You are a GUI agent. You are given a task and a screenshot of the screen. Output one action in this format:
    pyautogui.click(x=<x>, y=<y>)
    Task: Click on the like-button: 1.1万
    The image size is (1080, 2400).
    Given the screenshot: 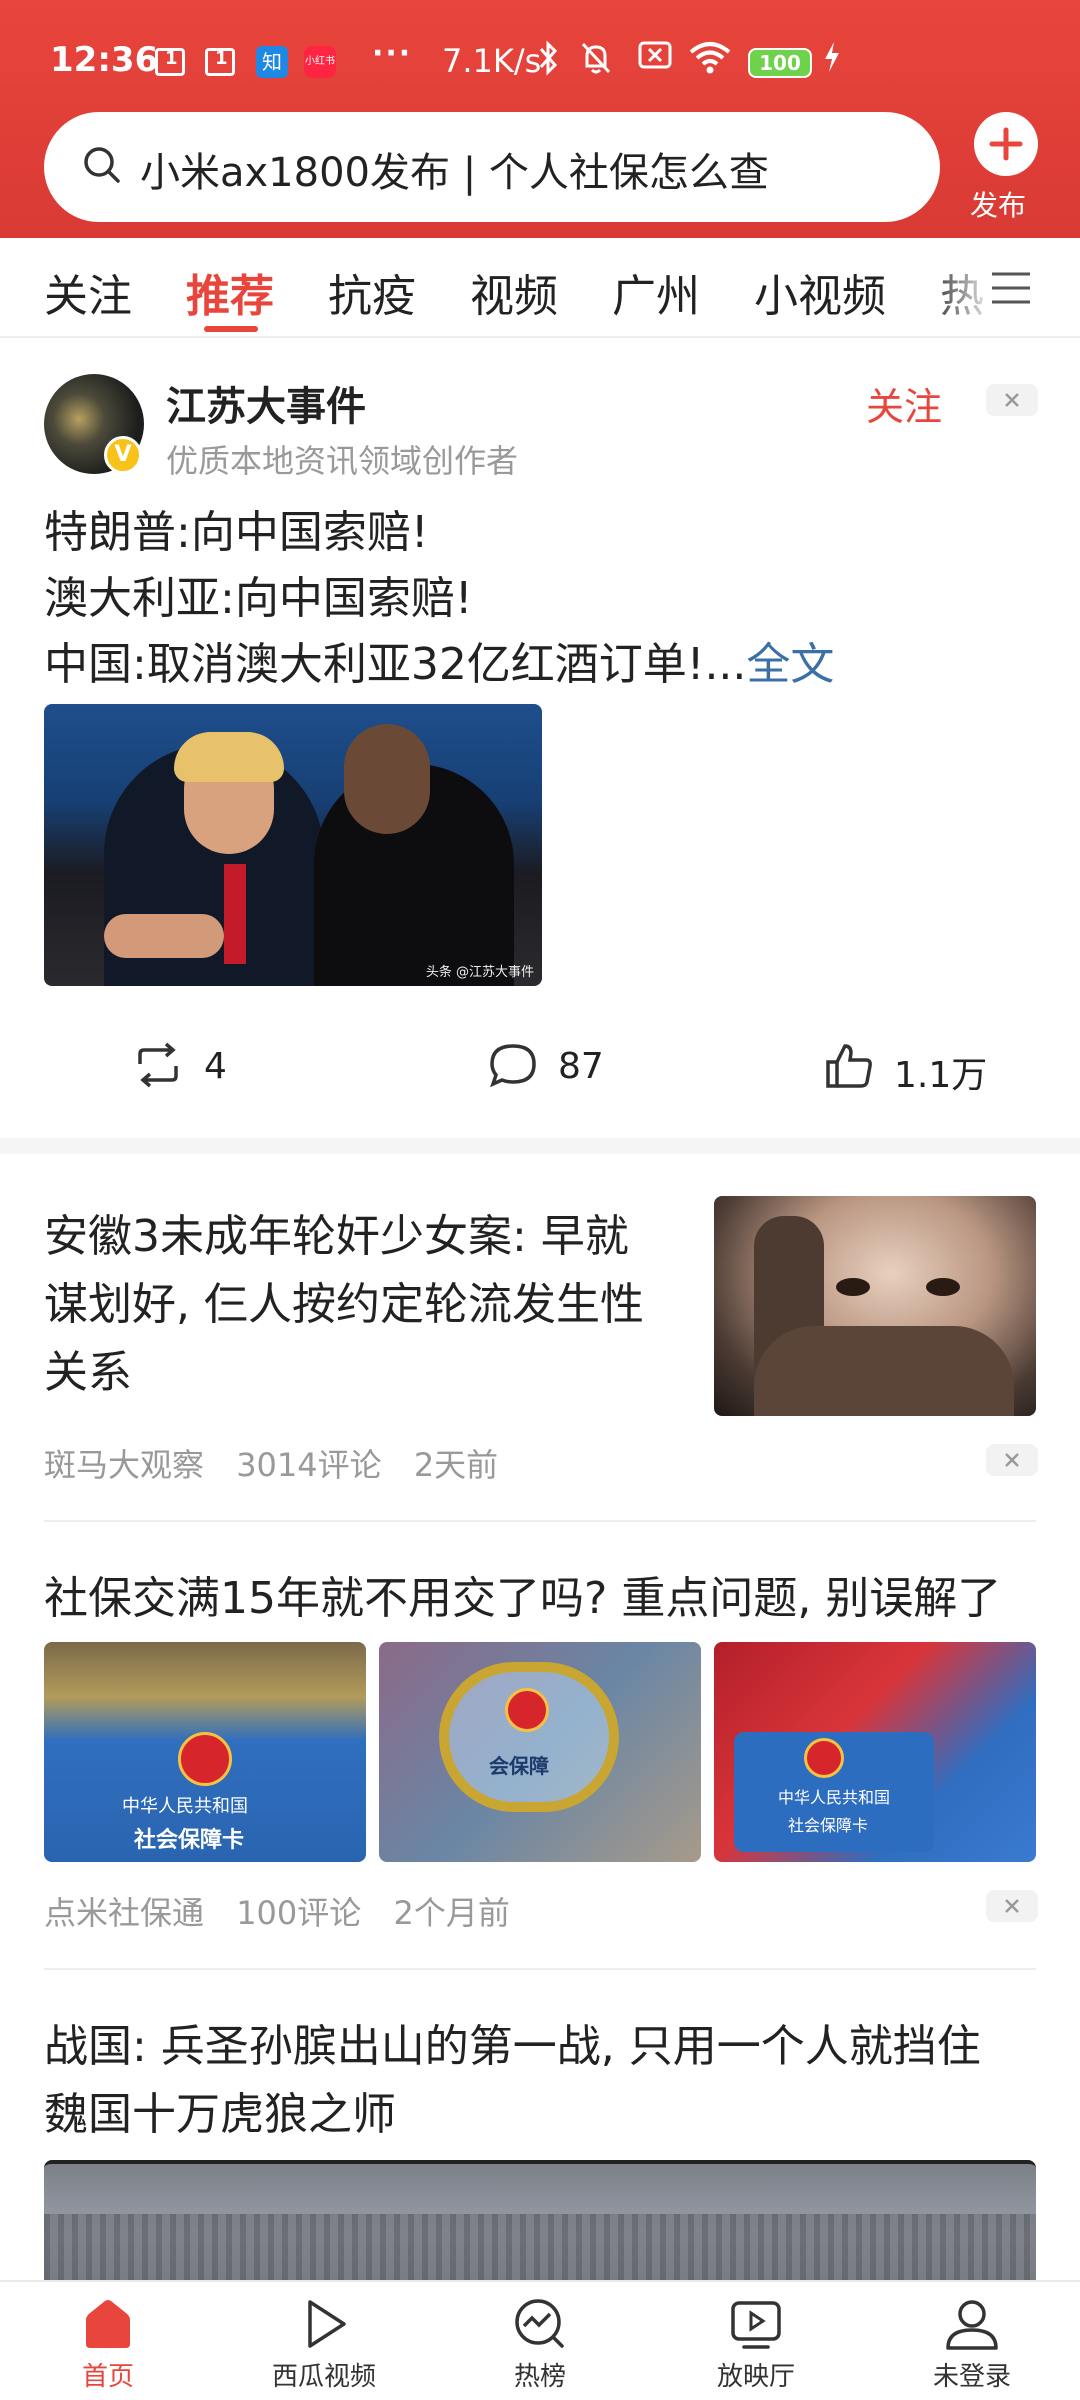 What is the action you would take?
    pyautogui.click(x=924, y=1066)
    